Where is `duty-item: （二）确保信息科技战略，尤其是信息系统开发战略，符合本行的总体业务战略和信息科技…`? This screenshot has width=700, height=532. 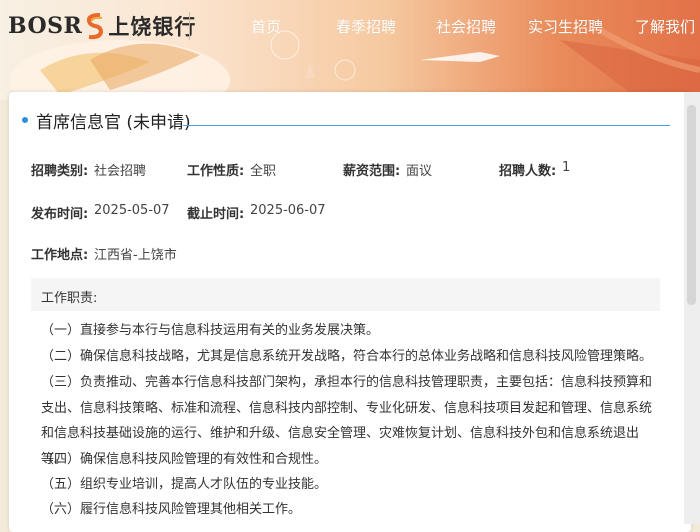
duty-item: （二）确保信息科技战略，尤其是信息系统开发战略，符合本行的总体业务战略和信息科技… is located at coordinates (347, 356).